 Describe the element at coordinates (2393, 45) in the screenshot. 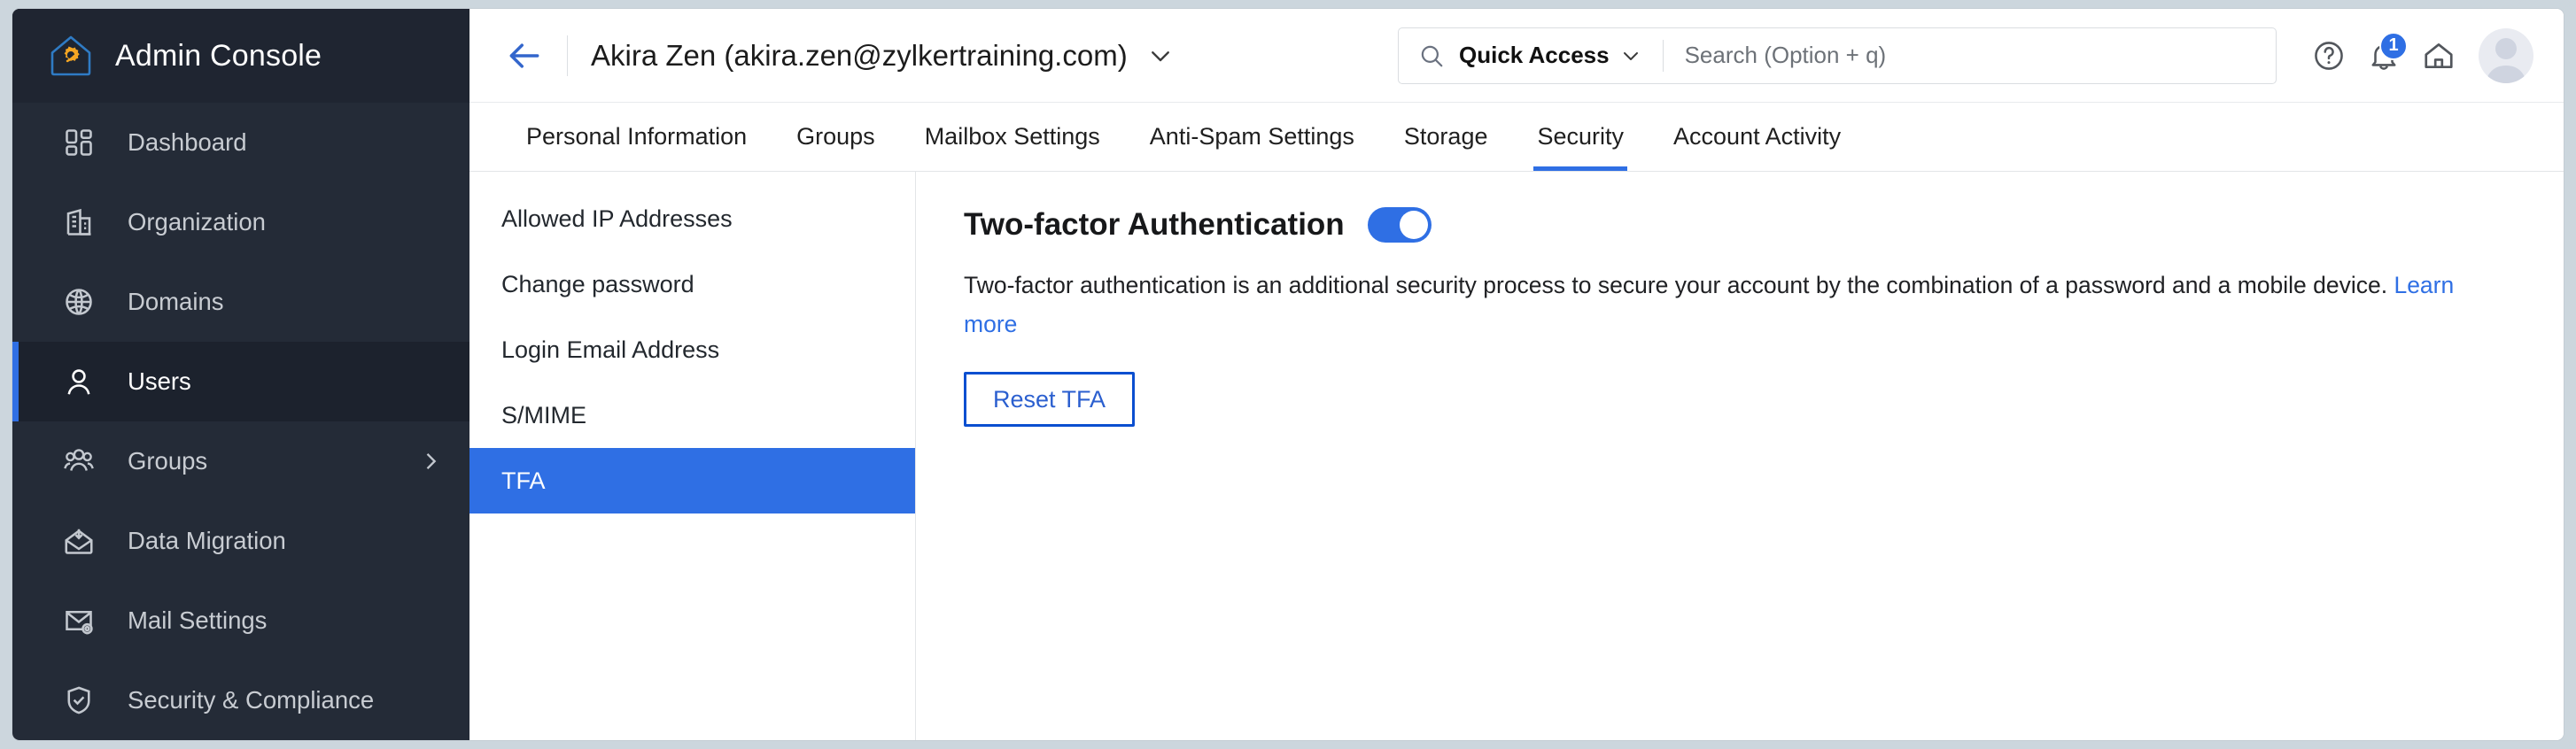

I see `notification-badge: 1` at that location.